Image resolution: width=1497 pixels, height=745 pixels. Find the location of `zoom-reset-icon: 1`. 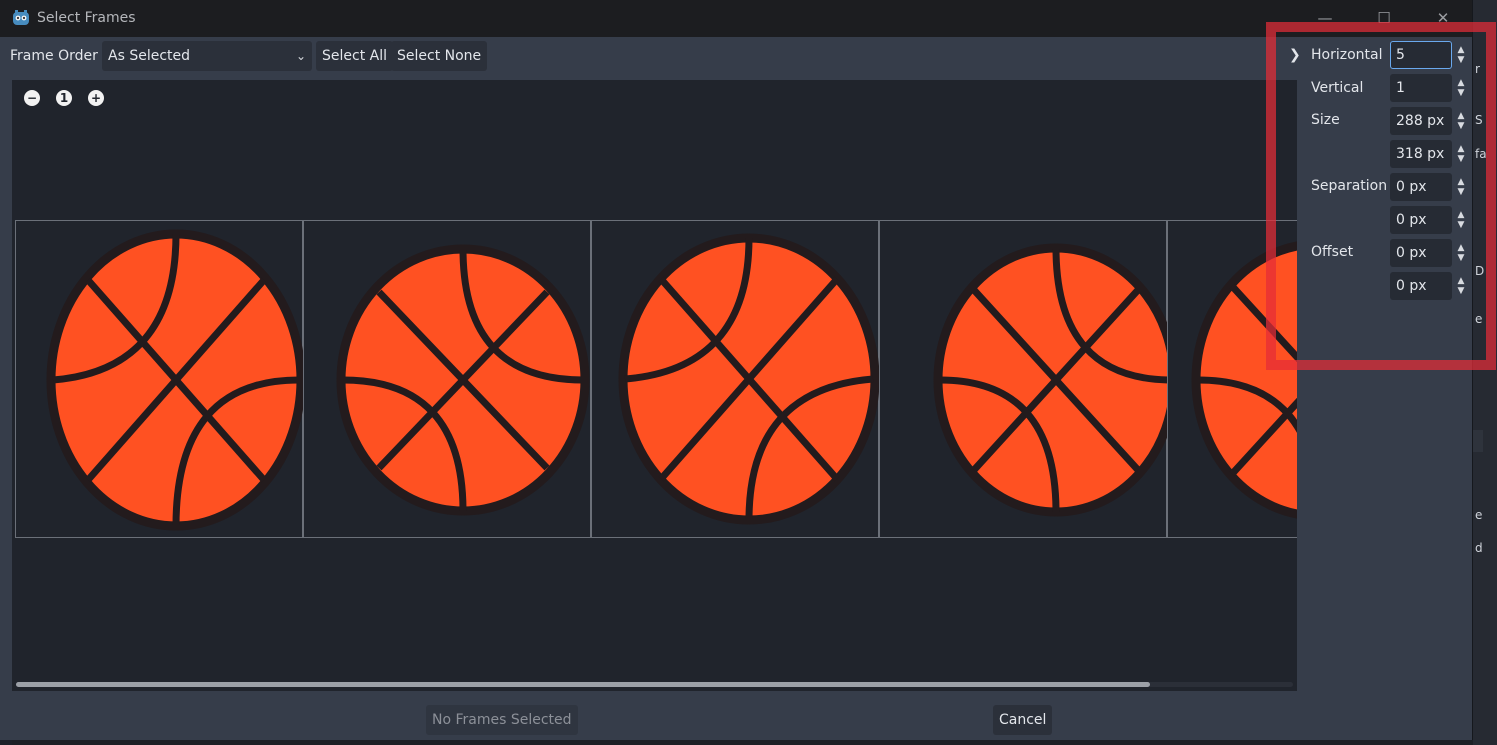

zoom-reset-icon: 1 is located at coordinates (64, 98).